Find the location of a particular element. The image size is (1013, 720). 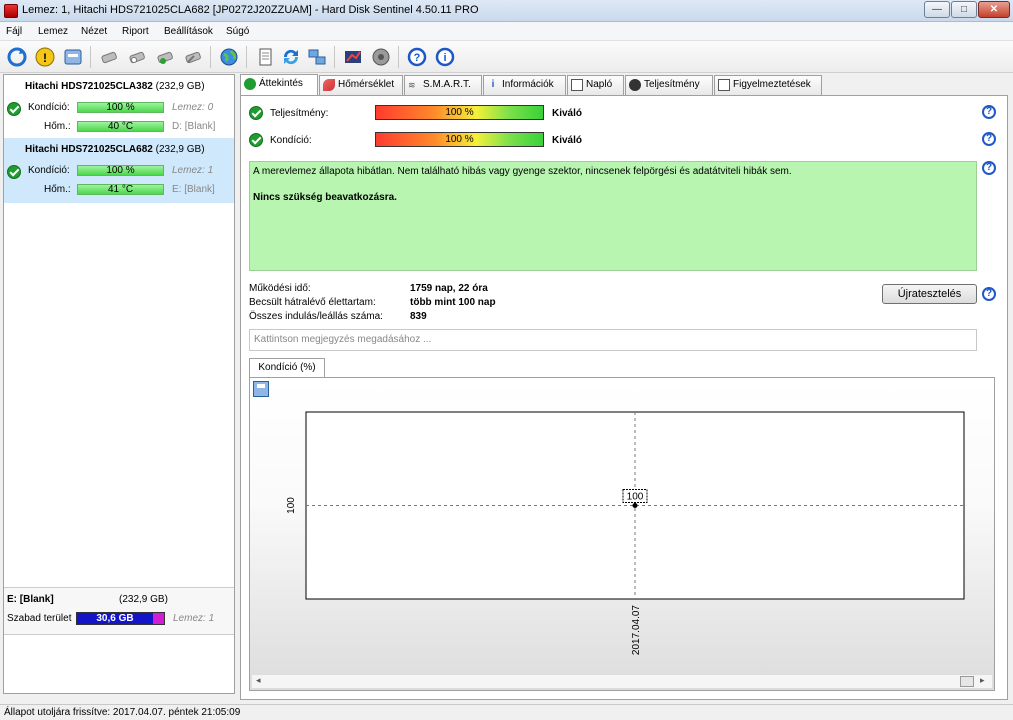

menu-report: Riport is located at coordinates (135, 31).